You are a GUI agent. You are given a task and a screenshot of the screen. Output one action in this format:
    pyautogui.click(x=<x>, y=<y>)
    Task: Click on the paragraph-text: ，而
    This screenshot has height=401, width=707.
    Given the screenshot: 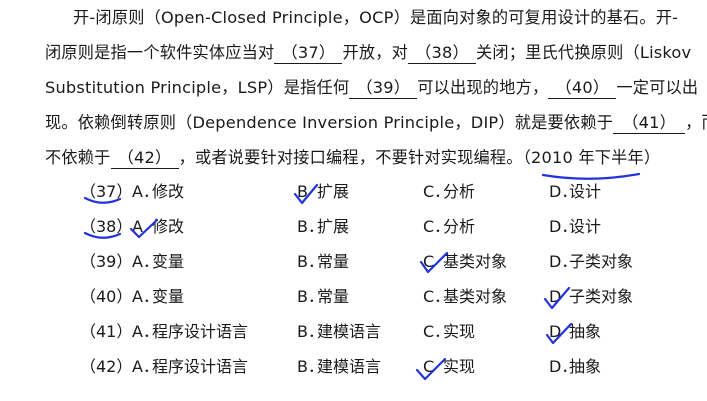 What is the action you would take?
    pyautogui.click(x=696, y=122)
    